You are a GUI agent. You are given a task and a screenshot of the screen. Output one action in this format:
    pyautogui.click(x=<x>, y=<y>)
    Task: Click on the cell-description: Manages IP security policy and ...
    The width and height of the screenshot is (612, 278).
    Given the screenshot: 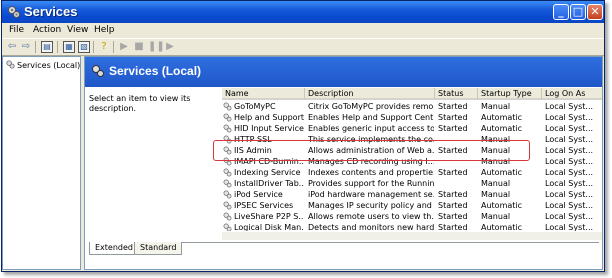 What is the action you would take?
    pyautogui.click(x=371, y=205)
    